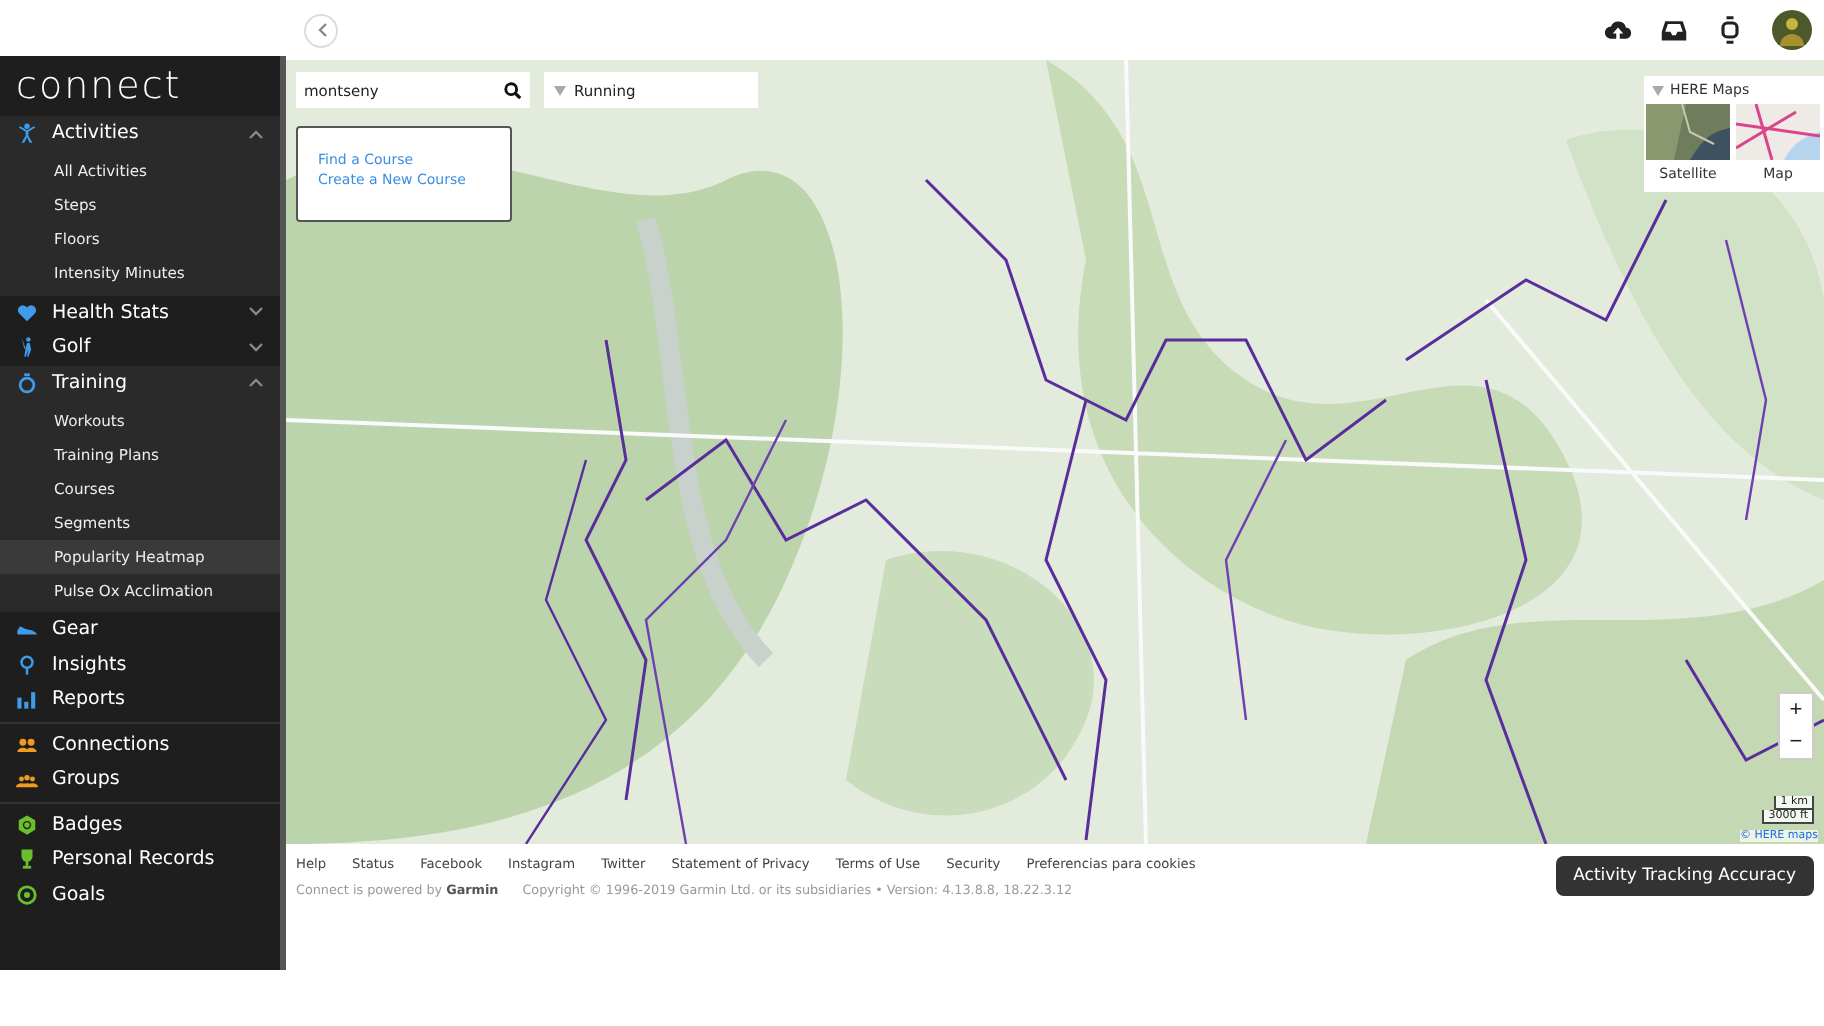 This screenshot has width=1824, height=1026. I want to click on back-button, so click(321, 30).